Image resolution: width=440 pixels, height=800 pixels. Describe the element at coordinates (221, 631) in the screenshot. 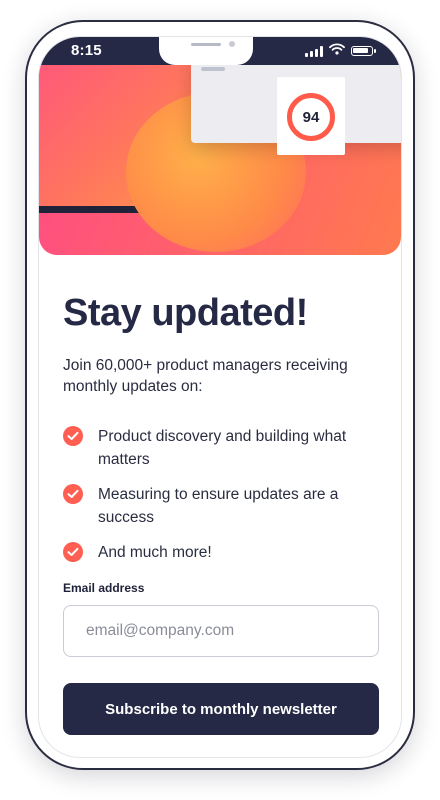

I see `email-field` at that location.